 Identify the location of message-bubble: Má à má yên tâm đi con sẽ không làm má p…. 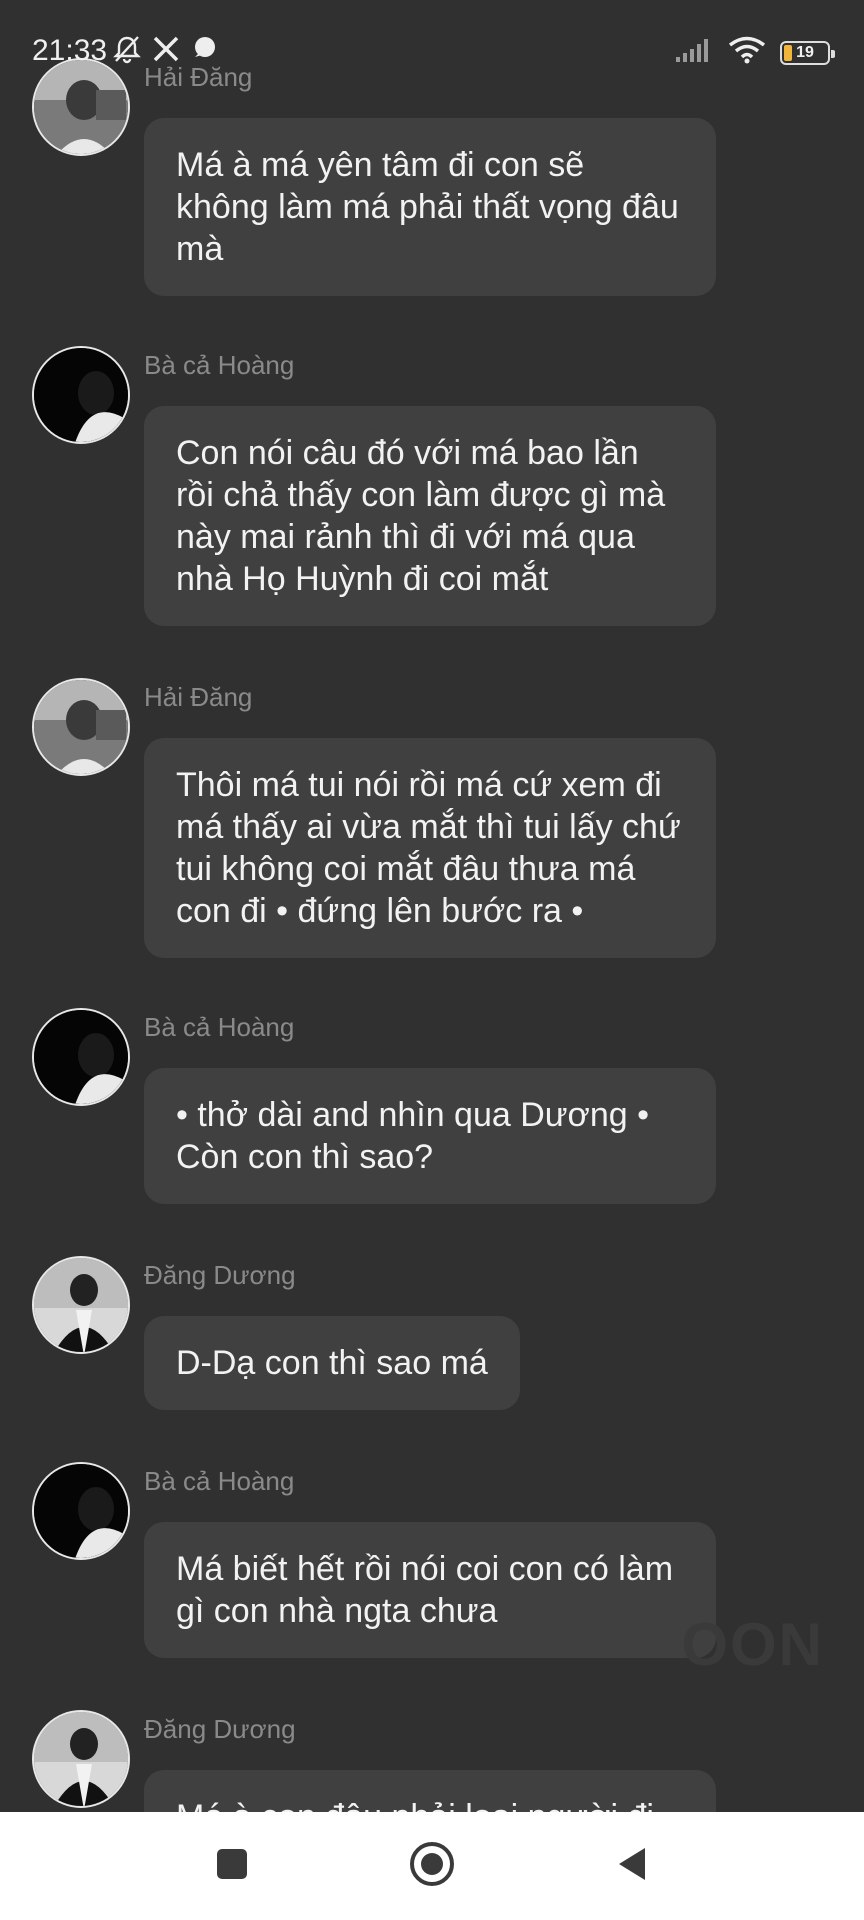
(430, 207).